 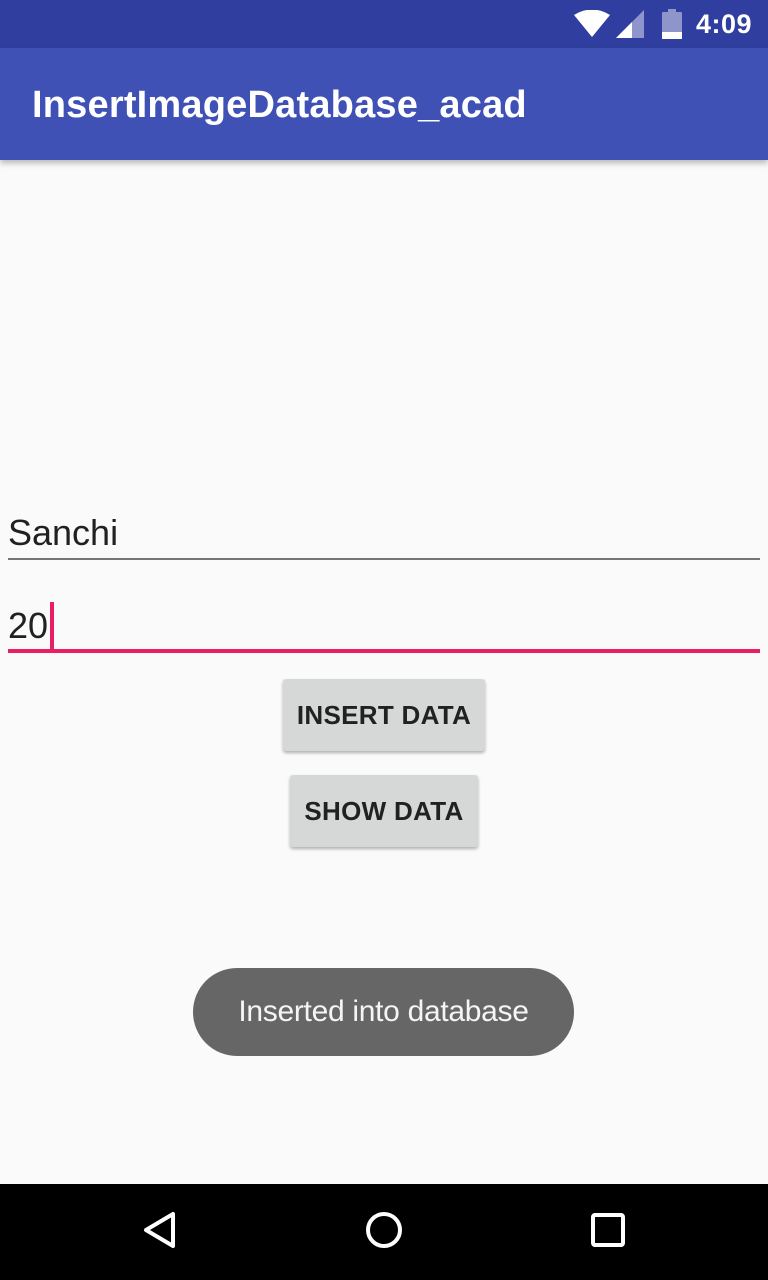 I want to click on back-button, so click(x=160, y=1232).